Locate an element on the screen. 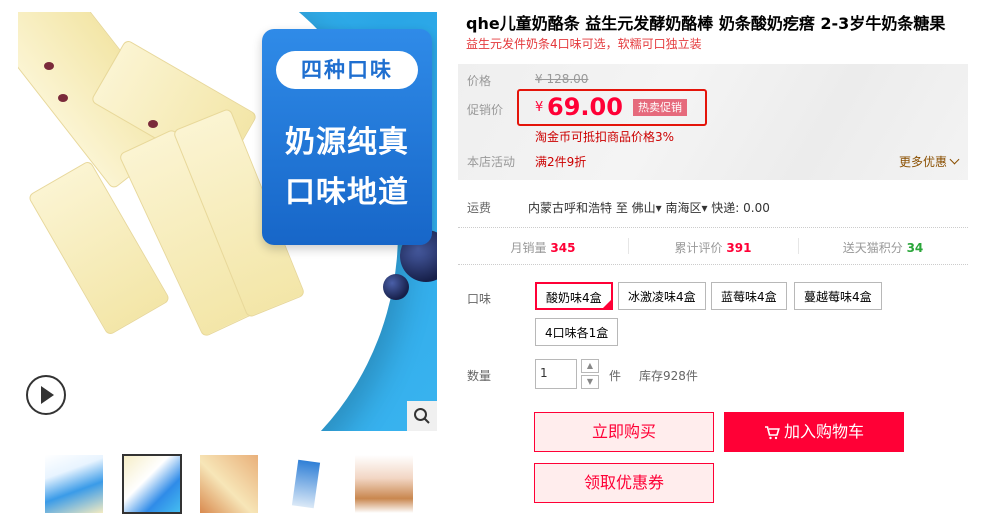 The image size is (981, 528). promo-price-label: 促销价 is located at coordinates (485, 110).